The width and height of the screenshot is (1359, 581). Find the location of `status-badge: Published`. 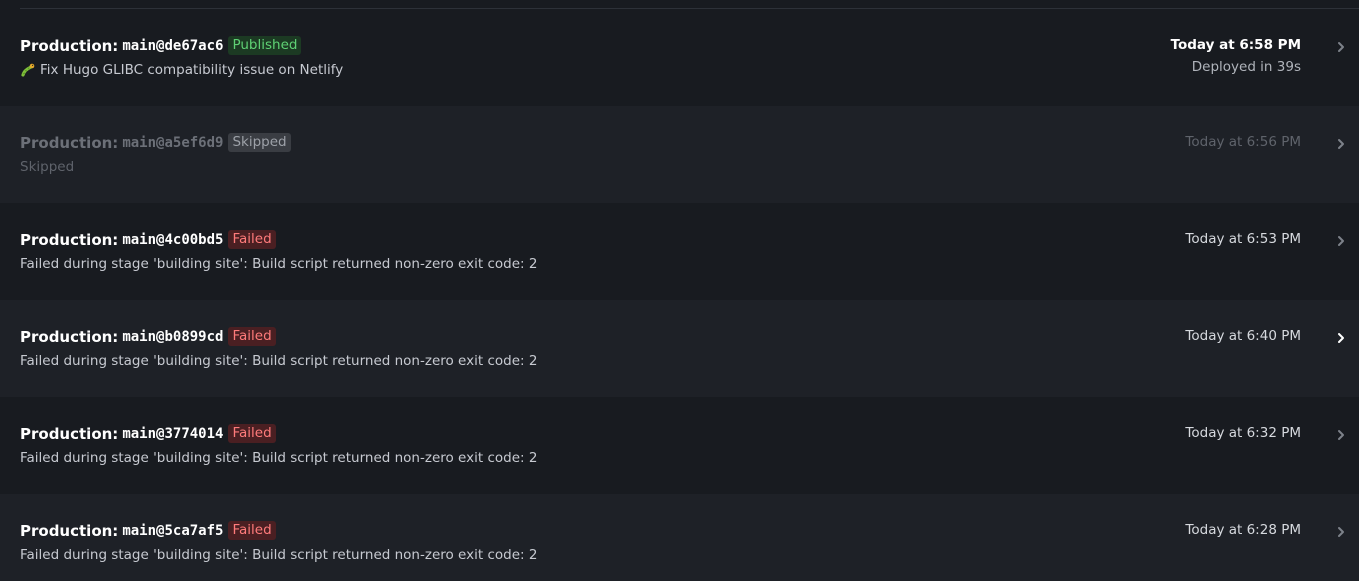

status-badge: Published is located at coordinates (265, 45).